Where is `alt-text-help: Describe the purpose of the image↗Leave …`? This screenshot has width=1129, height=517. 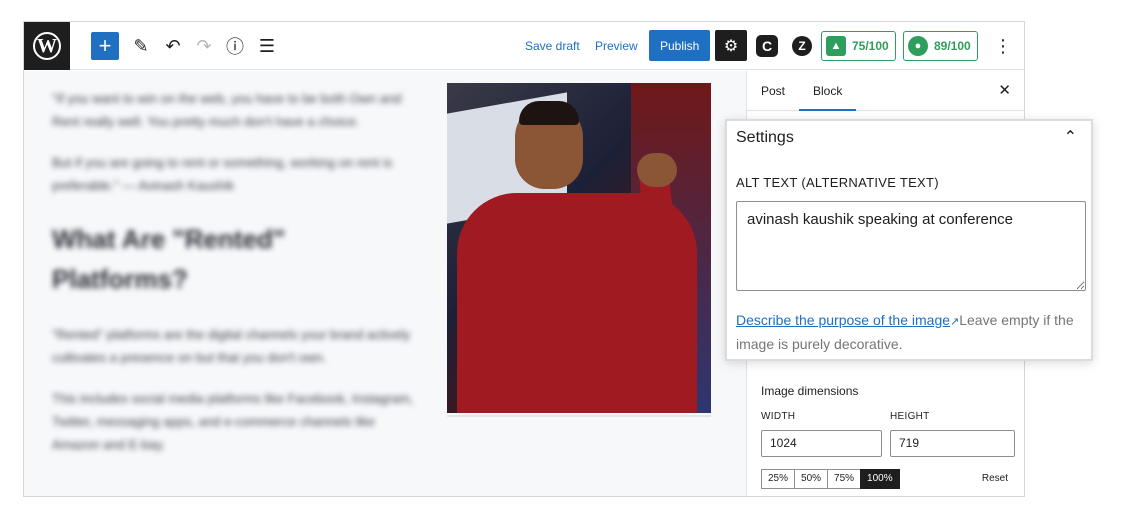
alt-text-help: Describe the purpose of the image↗Leave … is located at coordinates (912, 332).